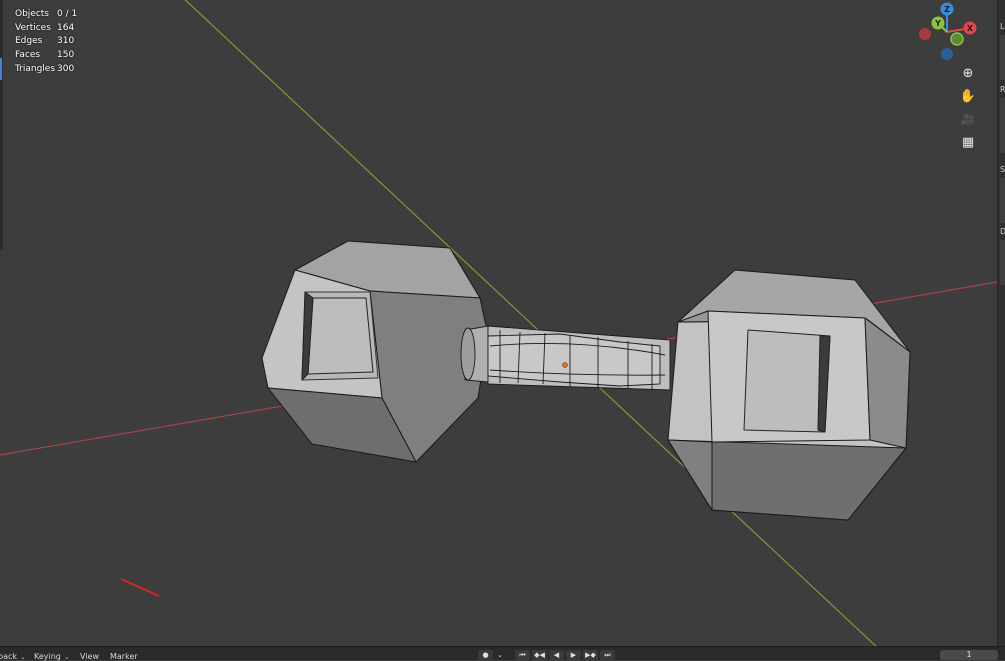  Describe the element at coordinates (968, 142) in the screenshot. I see `ortho-grid-icon: ▦` at that location.